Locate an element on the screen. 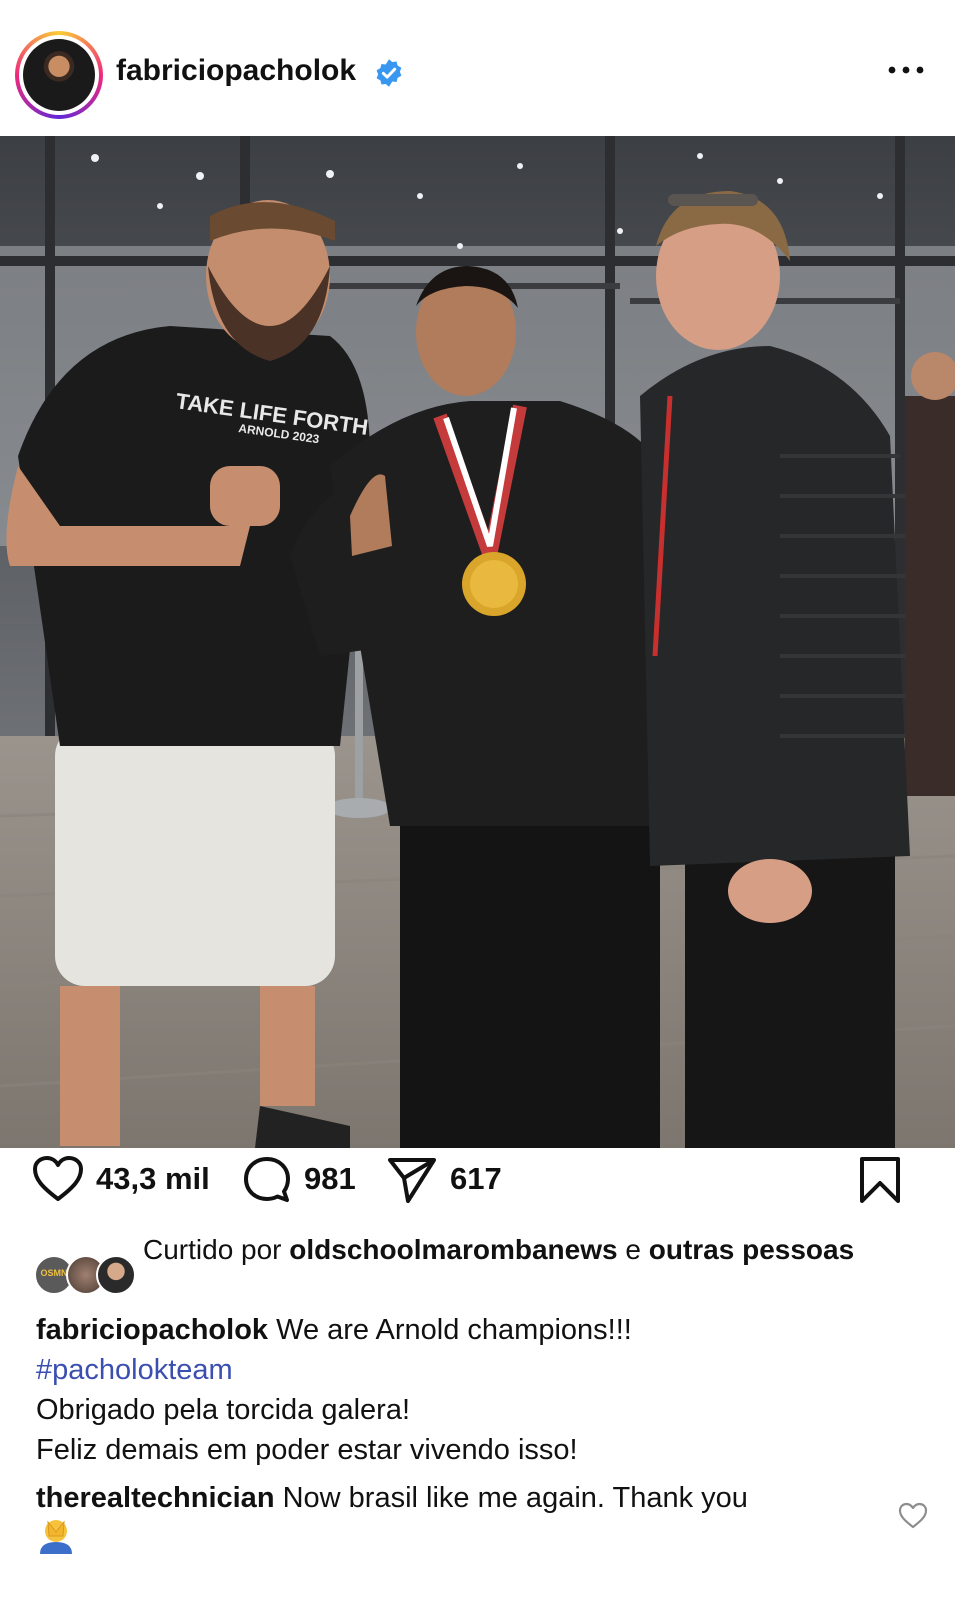 The image size is (955, 1600). post-header: fabriciopacholok is located at coordinates (477, 68).